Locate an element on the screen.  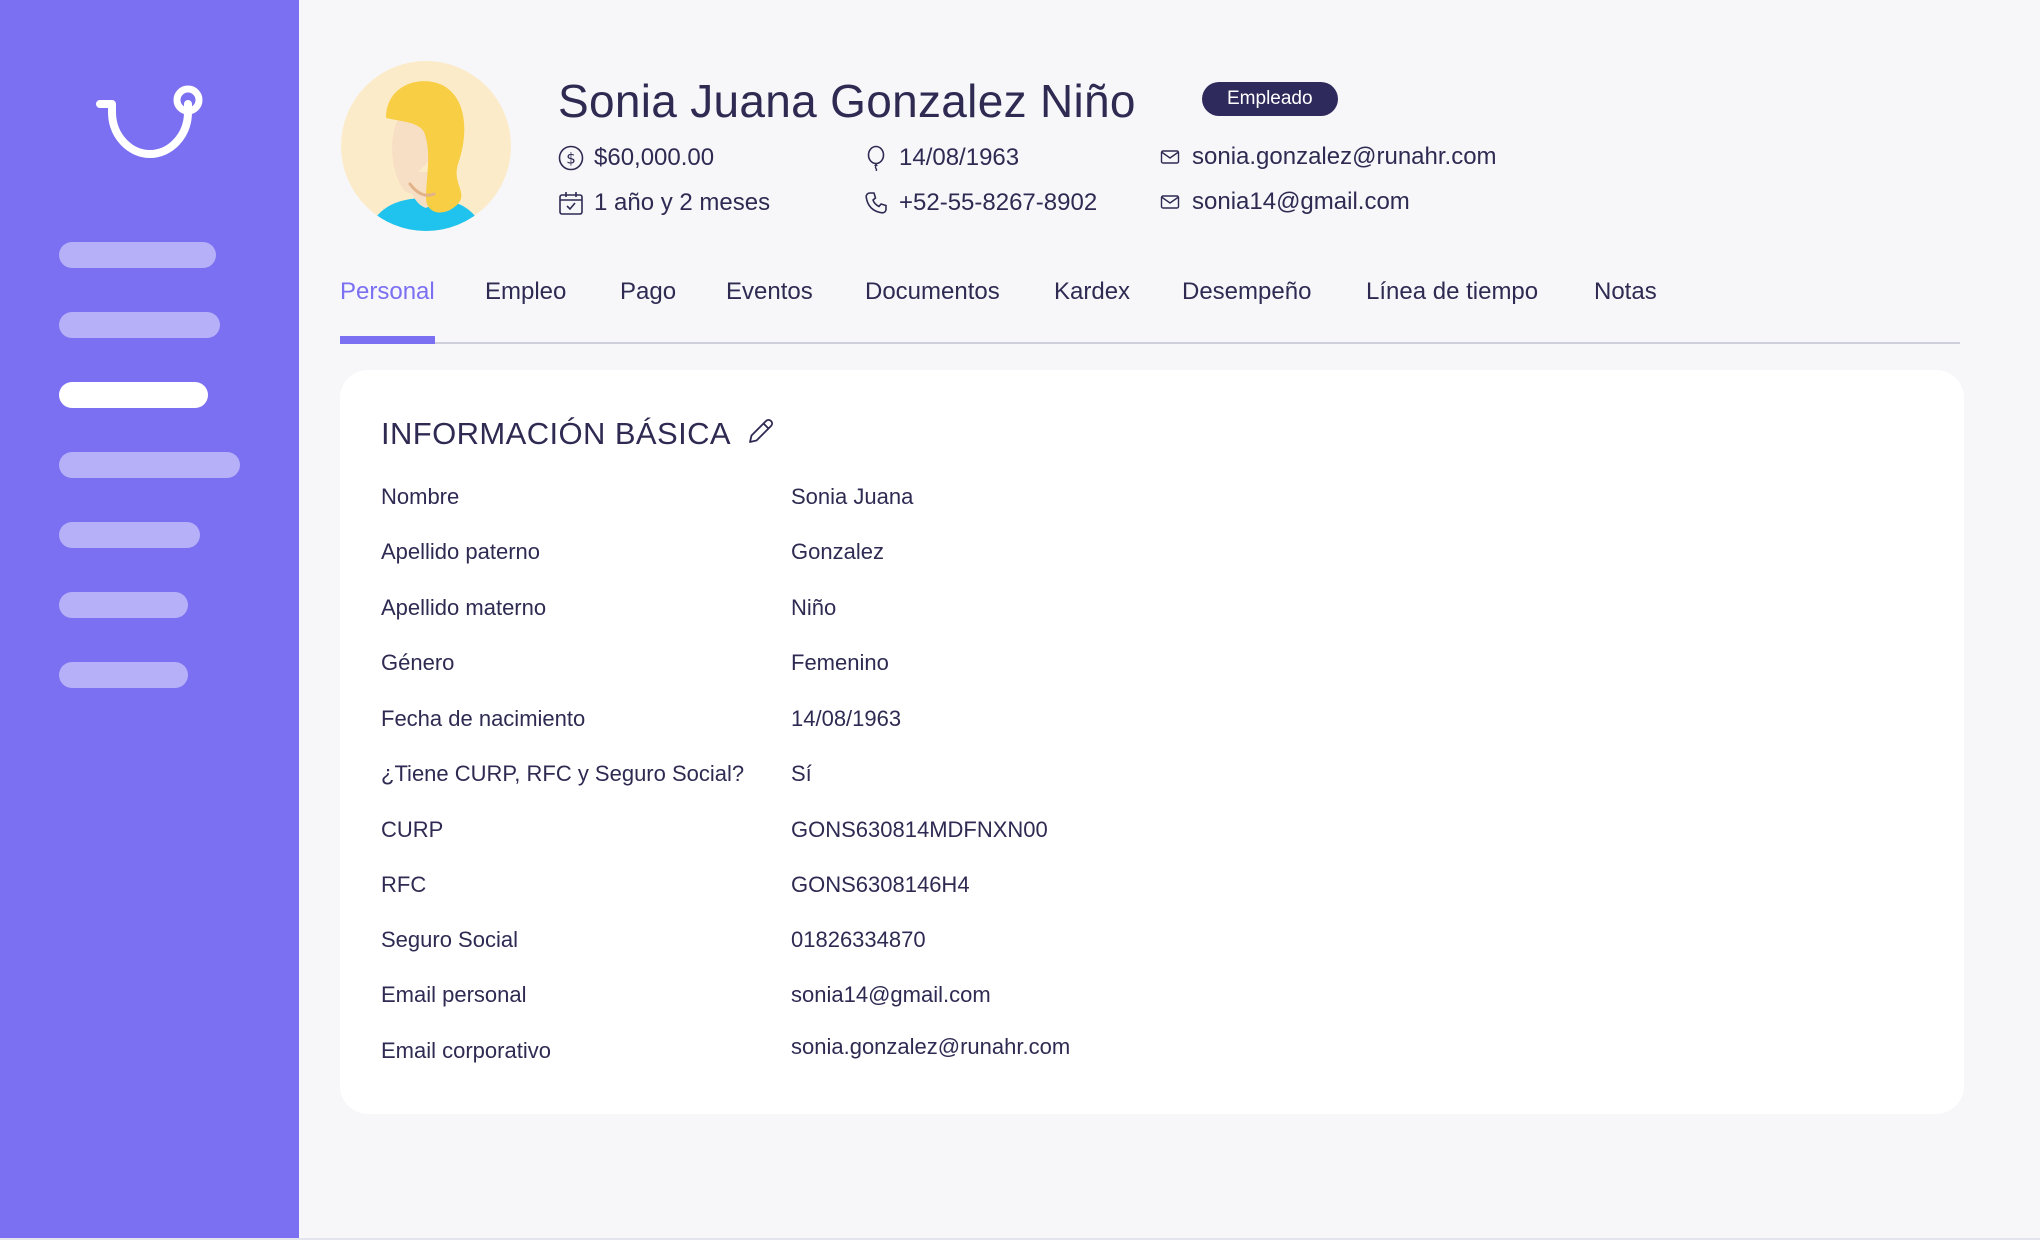
tab-desempeno: Desempeño is located at coordinates (1246, 292).